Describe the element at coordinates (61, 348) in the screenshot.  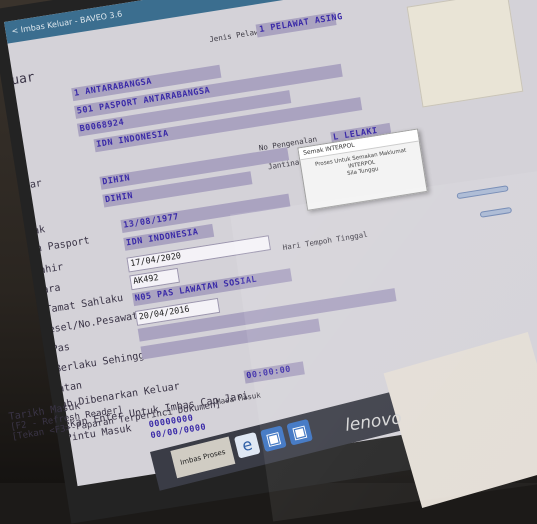
I see `pas-label: Pas` at that location.